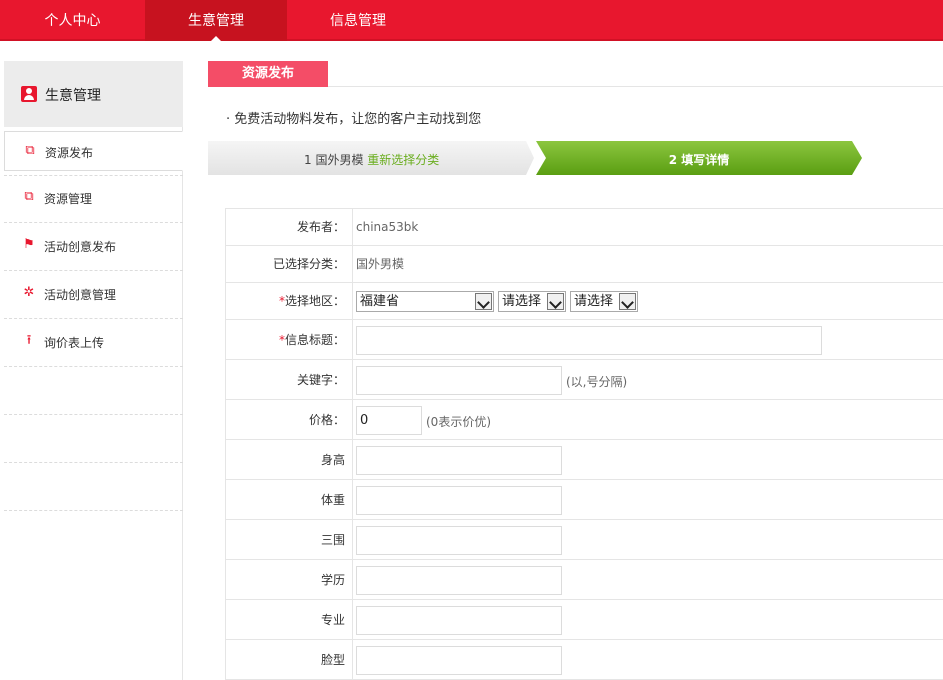  Describe the element at coordinates (584, 620) in the screenshot. I see `form-row-major: 专业` at that location.